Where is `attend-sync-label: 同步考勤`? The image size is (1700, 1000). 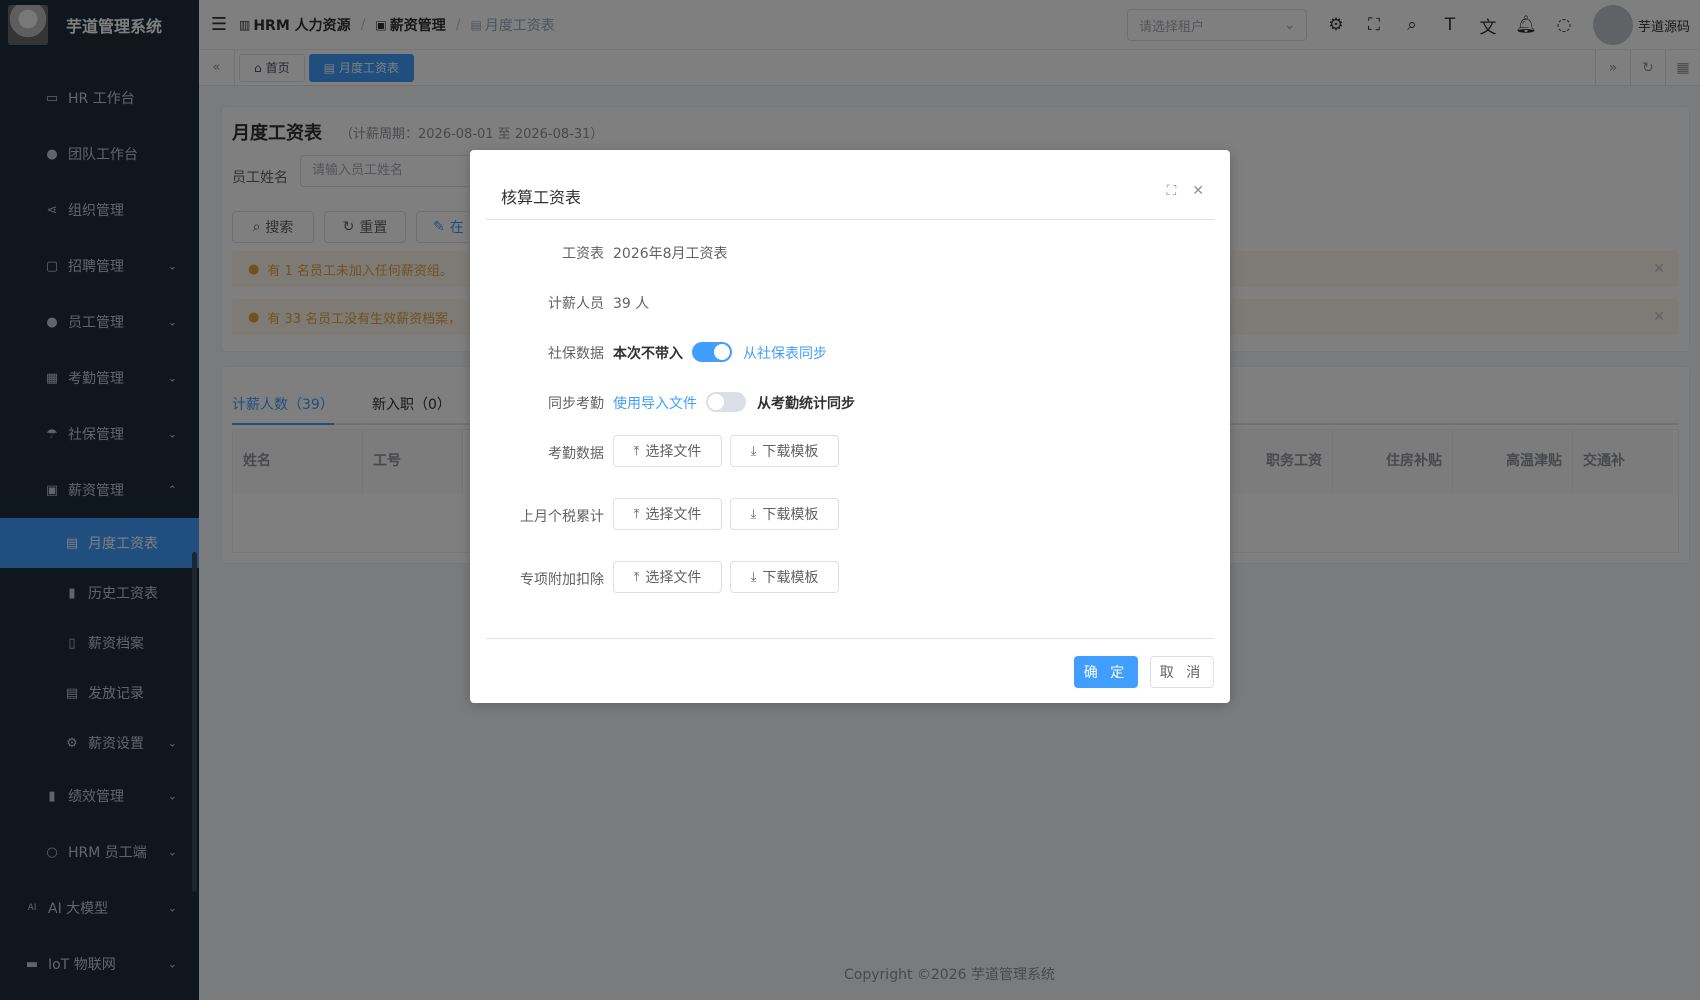
attend-sync-label: 同步考勤 is located at coordinates (576, 404).